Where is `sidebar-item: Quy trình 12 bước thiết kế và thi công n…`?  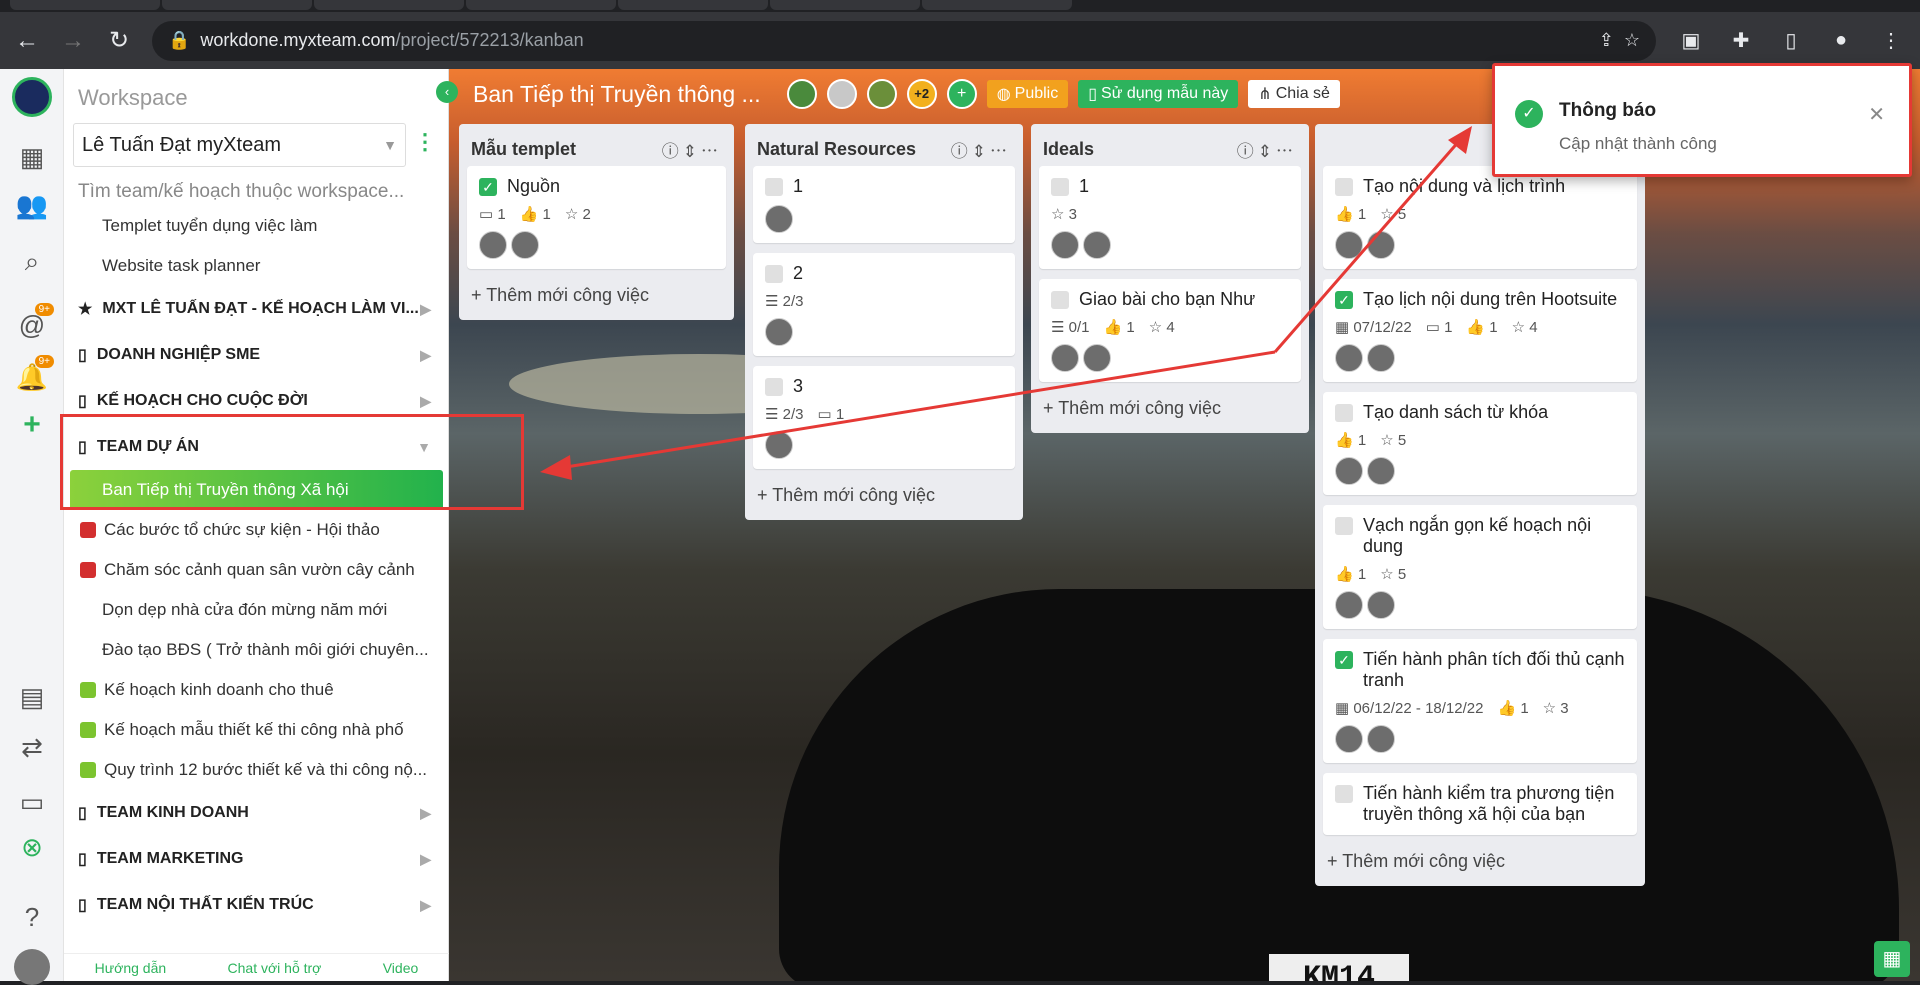 sidebar-item: Quy trình 12 bước thiết kế và thi công n… is located at coordinates (256, 770).